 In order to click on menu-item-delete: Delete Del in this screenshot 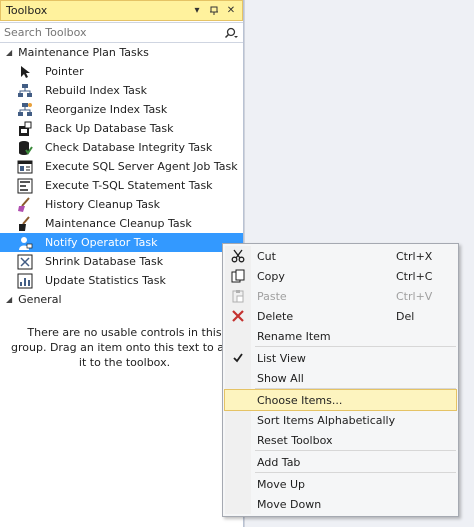, I will do `click(340, 316)`.